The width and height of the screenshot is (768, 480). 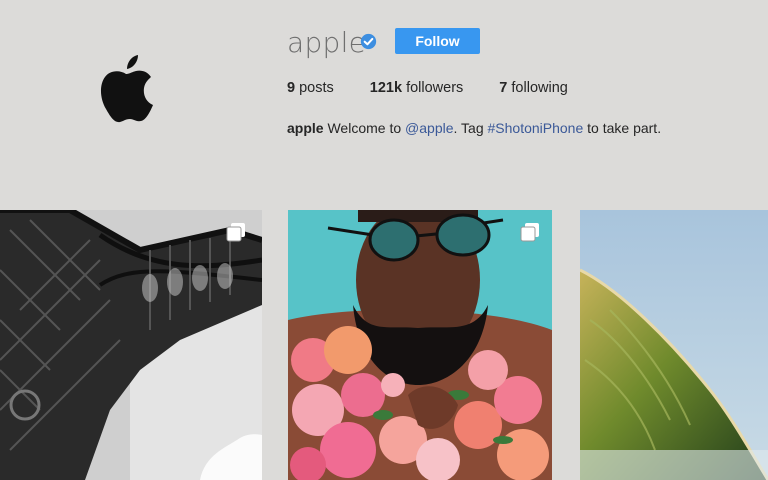 I want to click on stat-posts-count: 9, so click(x=291, y=88).